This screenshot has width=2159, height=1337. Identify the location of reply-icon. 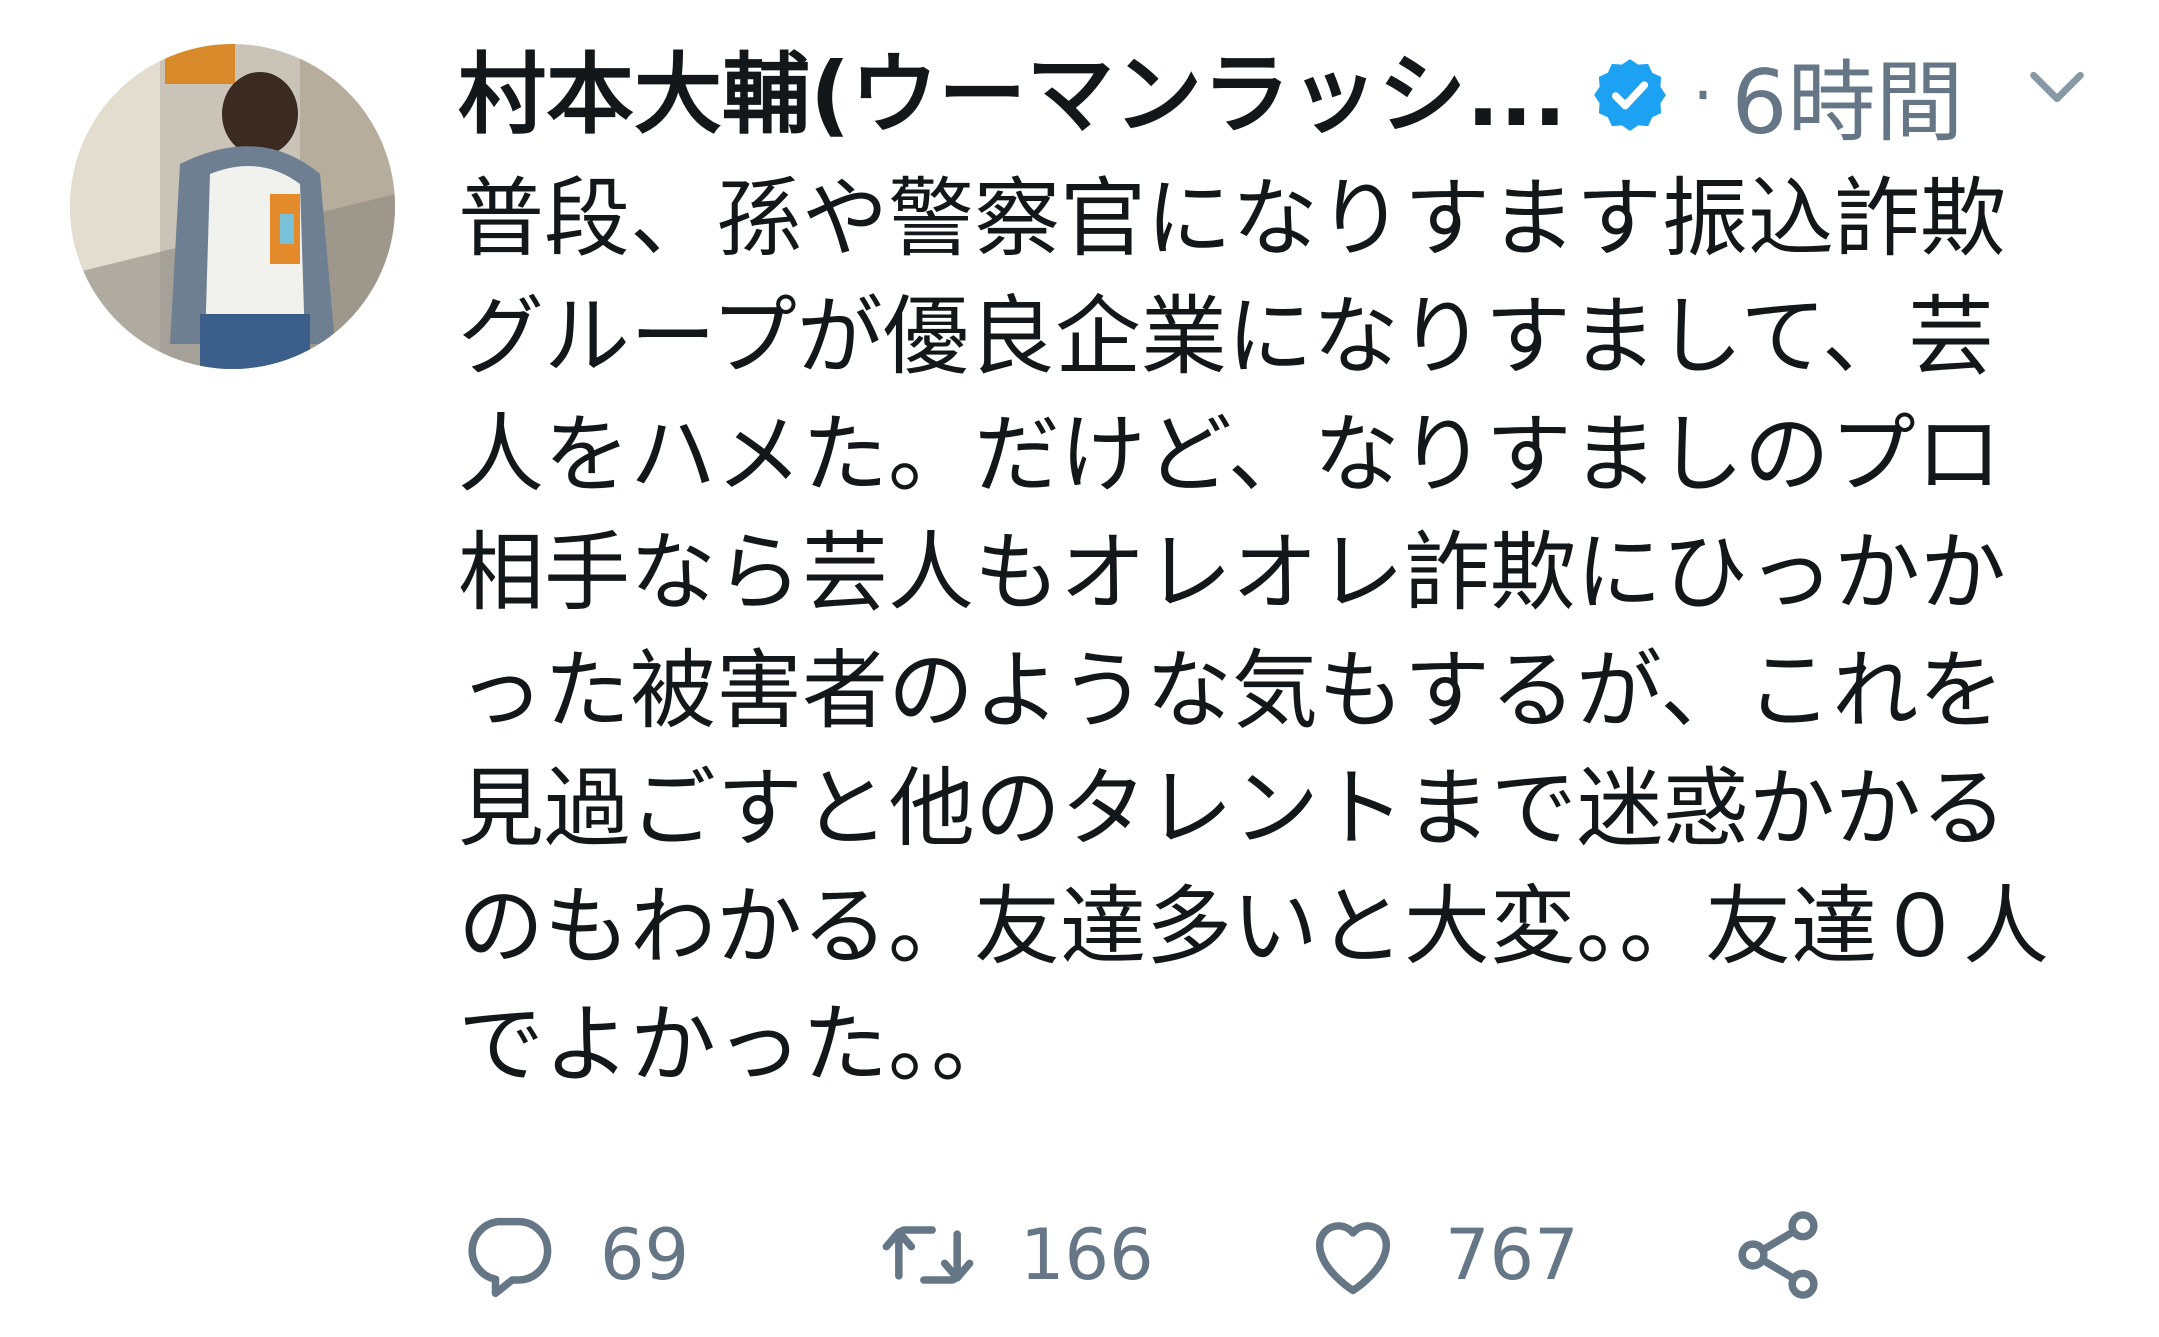
(510, 1257).